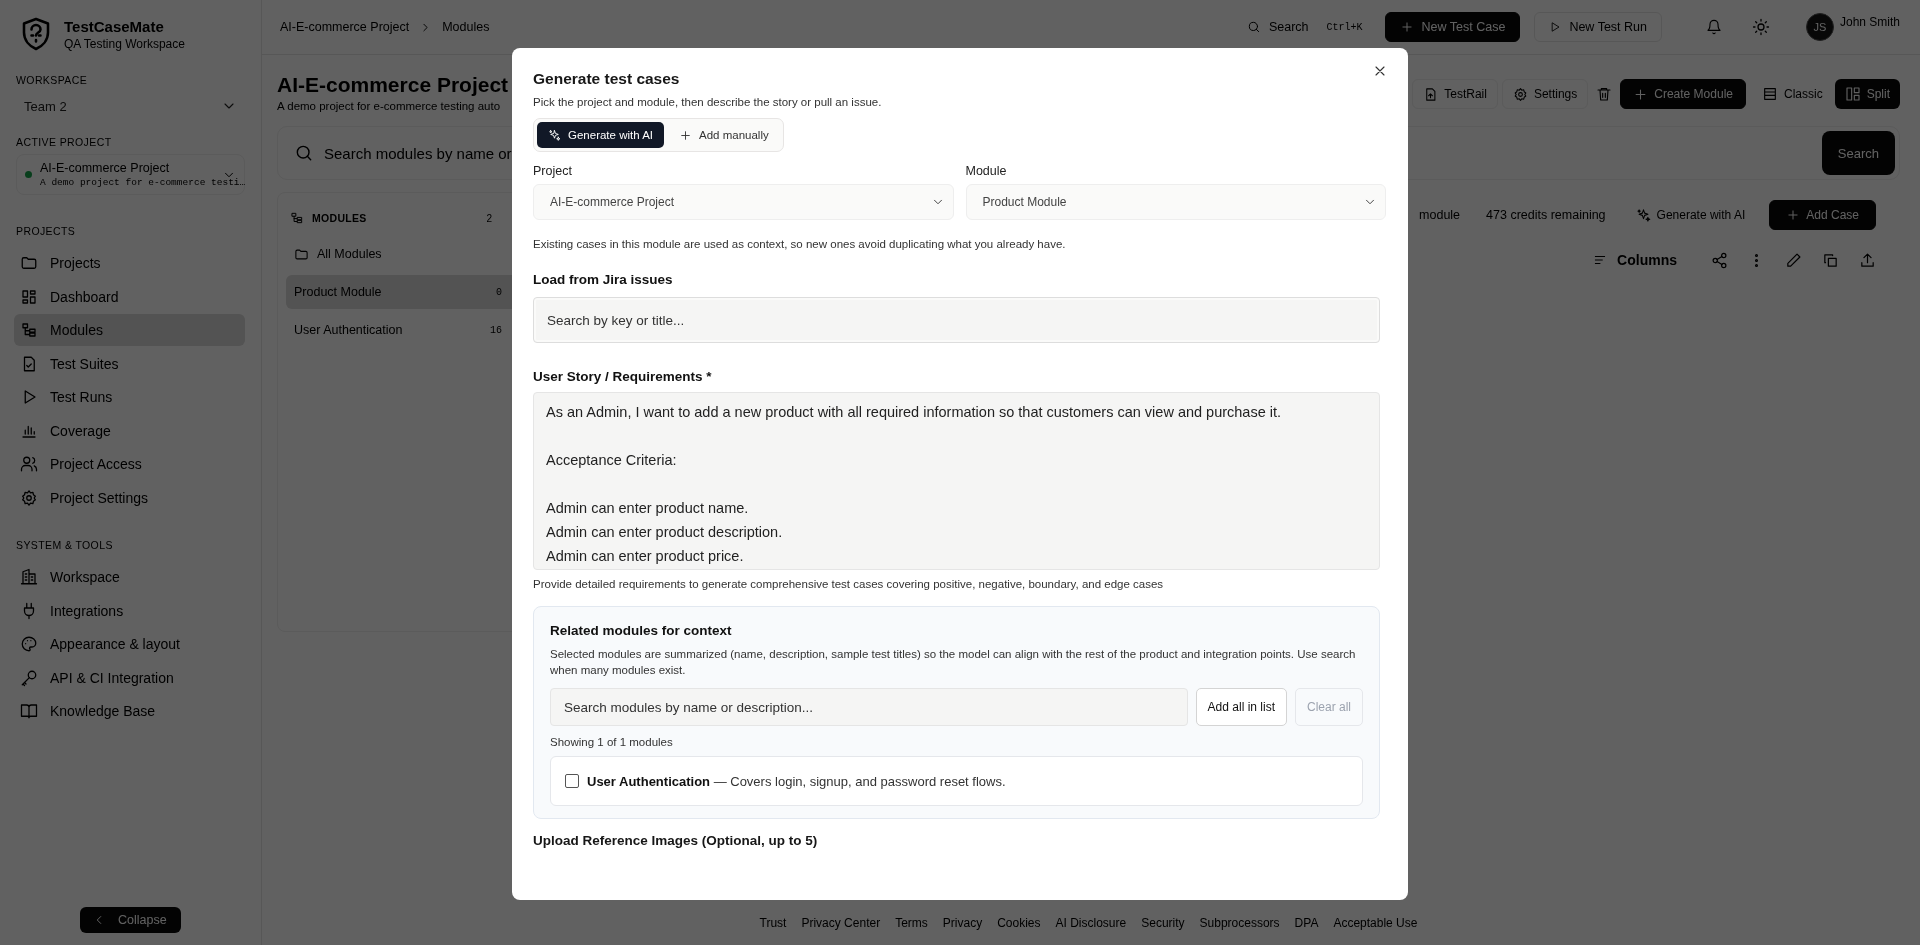 Image resolution: width=1920 pixels, height=945 pixels. I want to click on context-note: Existing cases in this module are used as context, so new ones avoid duplicating what you already have., so click(800, 244).